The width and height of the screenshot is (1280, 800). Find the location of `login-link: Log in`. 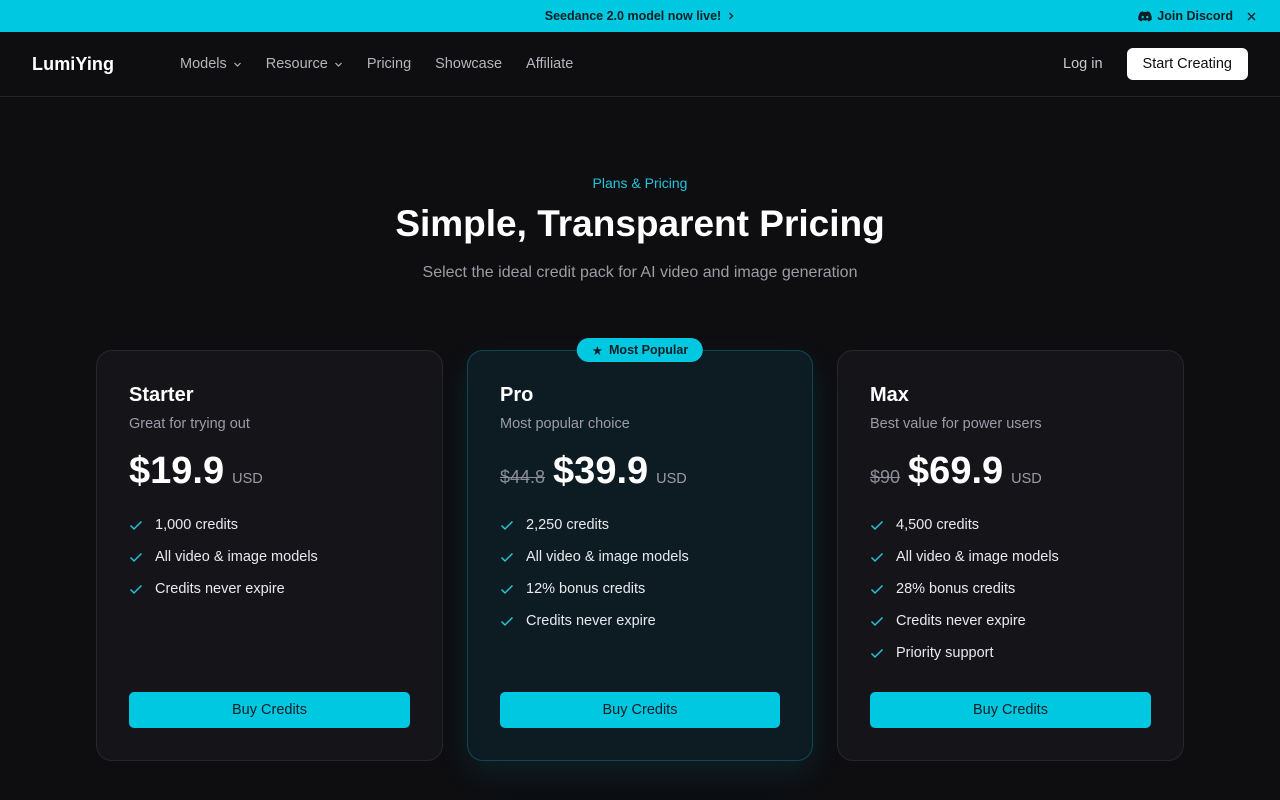

login-link: Log in is located at coordinates (1083, 64).